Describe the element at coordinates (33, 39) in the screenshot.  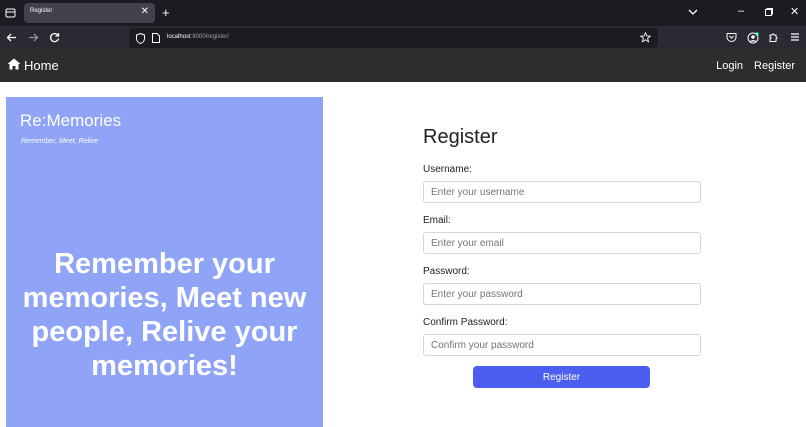
I see `forward-icon` at that location.